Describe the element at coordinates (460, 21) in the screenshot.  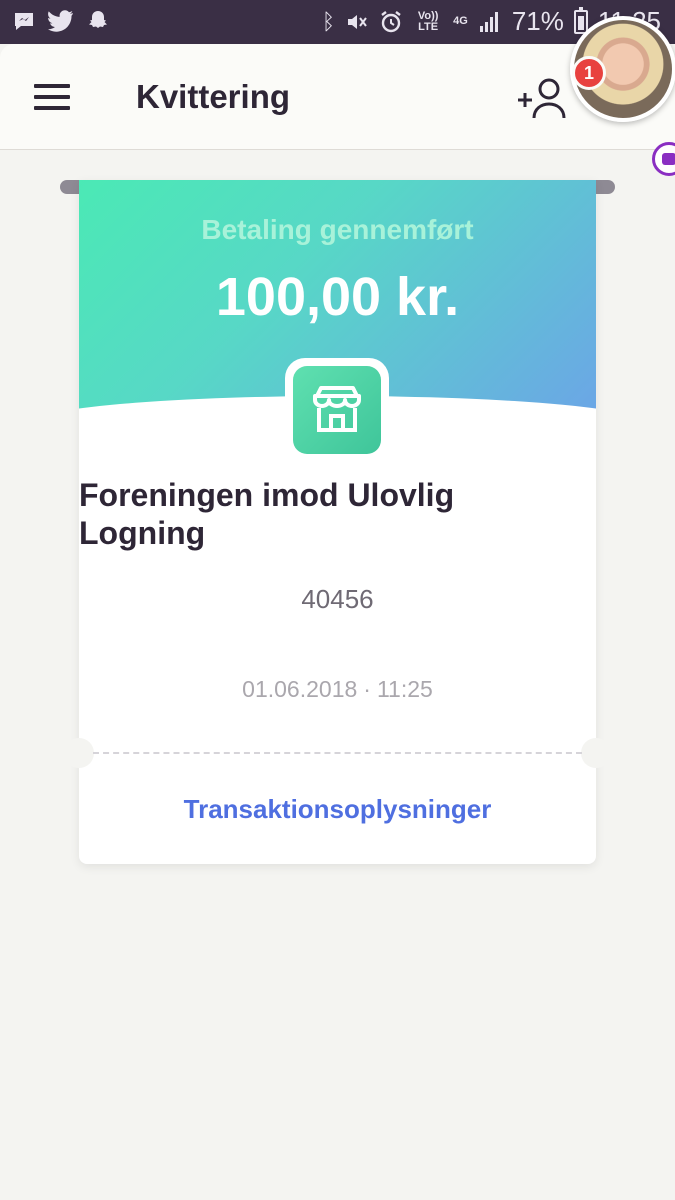
I see `4g-icon: 4G` at that location.